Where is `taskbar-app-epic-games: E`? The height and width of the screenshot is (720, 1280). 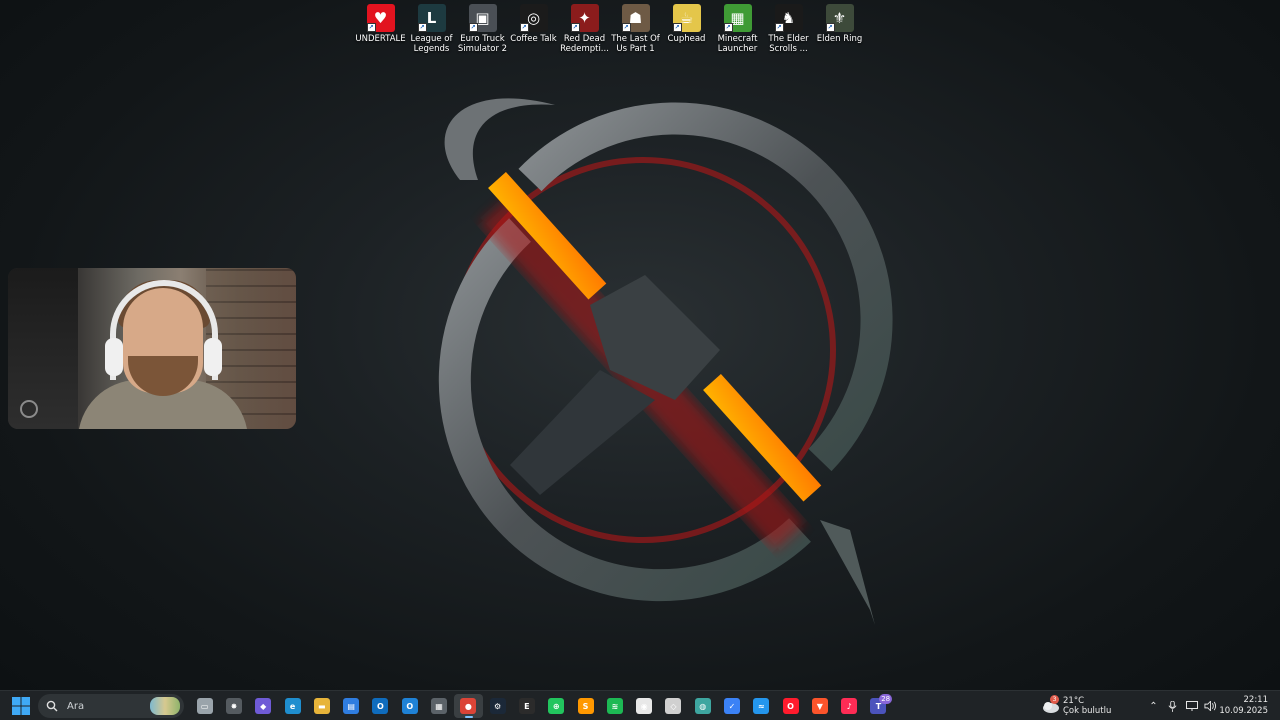 taskbar-app-epic-games: E is located at coordinates (526, 706).